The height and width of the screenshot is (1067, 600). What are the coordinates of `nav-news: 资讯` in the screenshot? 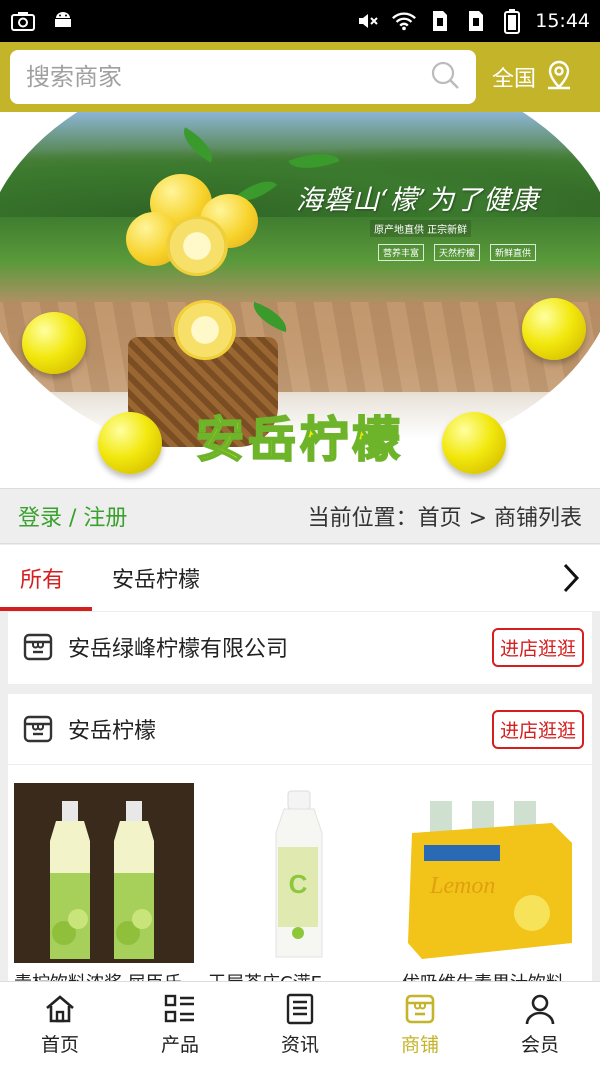 It's located at (300, 1024).